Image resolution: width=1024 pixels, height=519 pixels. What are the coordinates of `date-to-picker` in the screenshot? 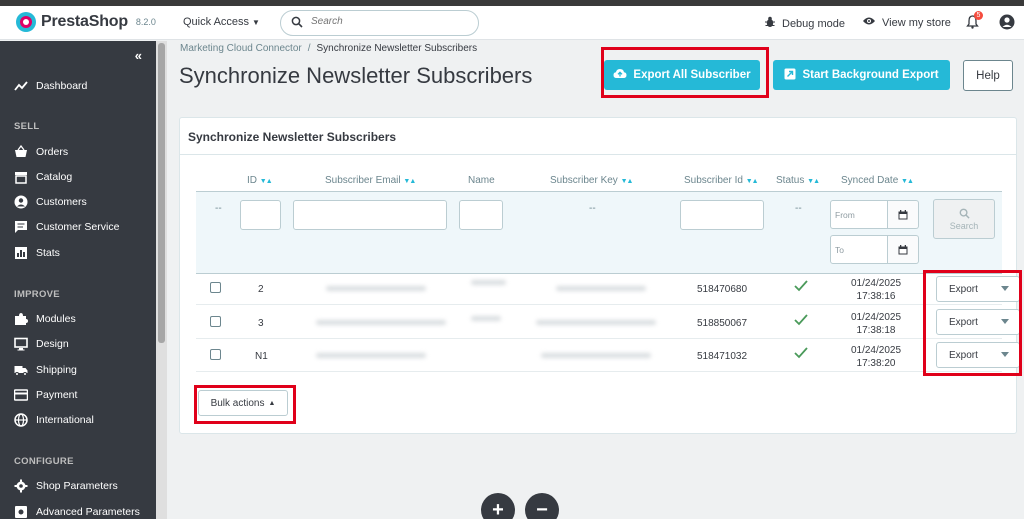 It's located at (903, 249).